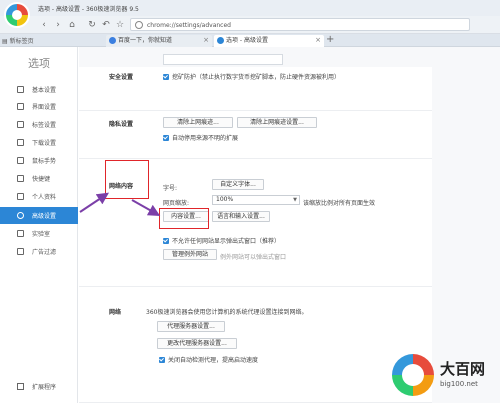  Describe the element at coordinates (145, 40) in the screenshot. I see `tab-label: 百度一下，你就知道` at that location.